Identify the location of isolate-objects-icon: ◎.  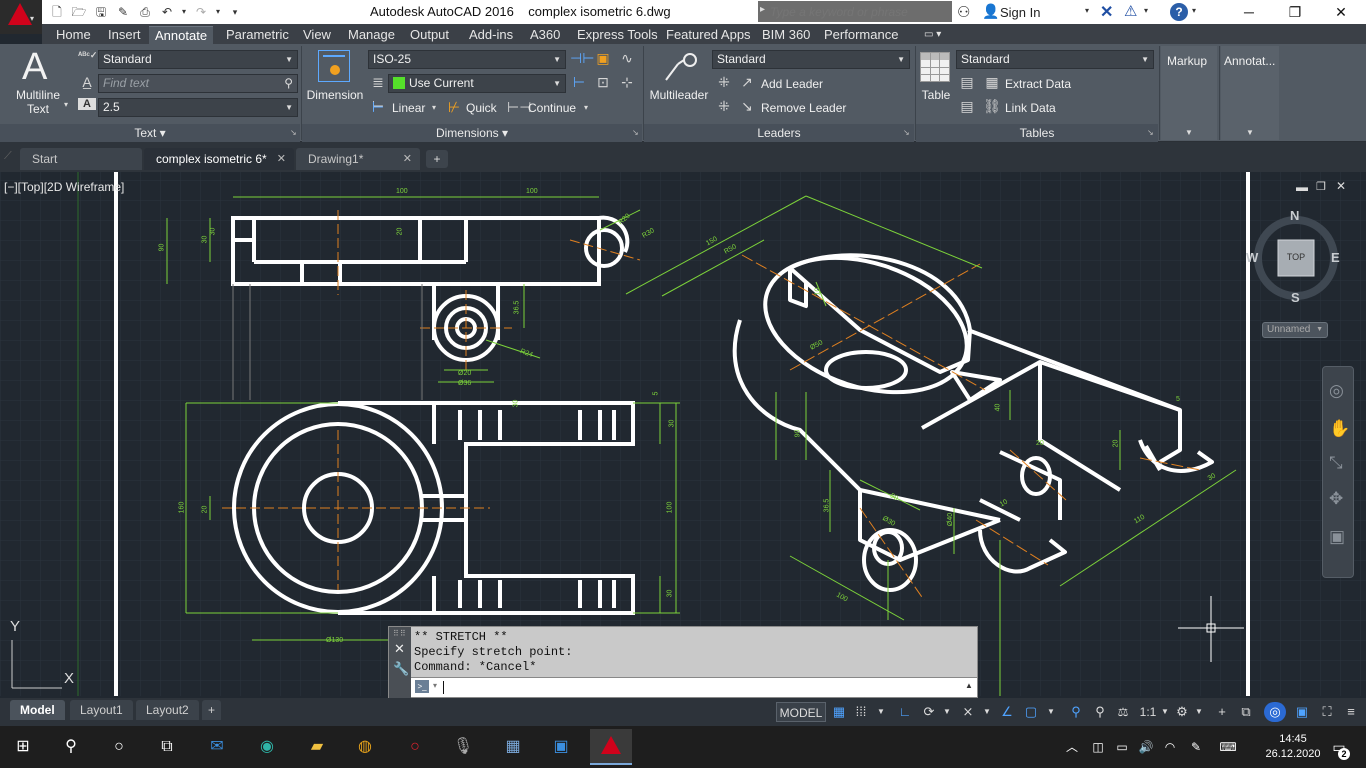
(1275, 712).